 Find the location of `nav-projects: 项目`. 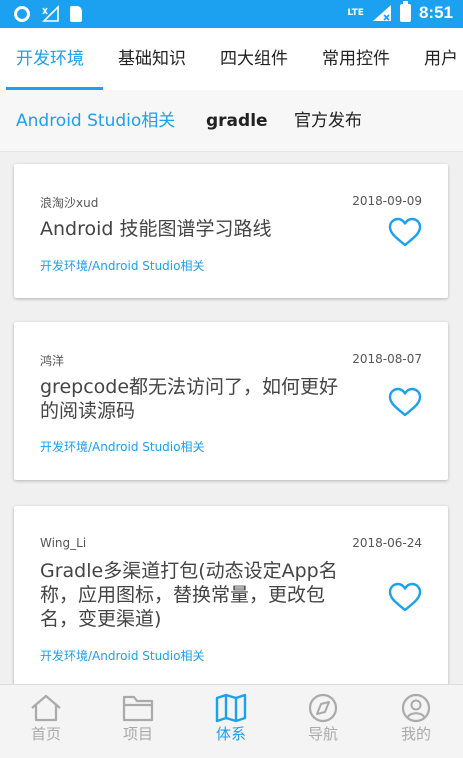

nav-projects: 项目 is located at coordinates (138, 718).